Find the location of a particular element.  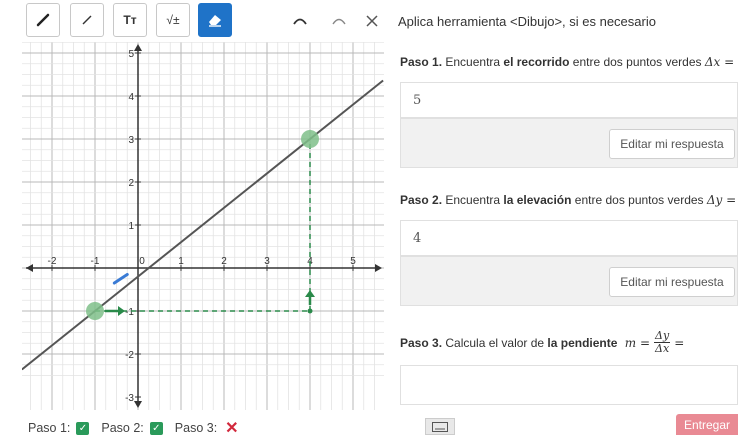

x-tick-label: -2 is located at coordinates (52, 261).